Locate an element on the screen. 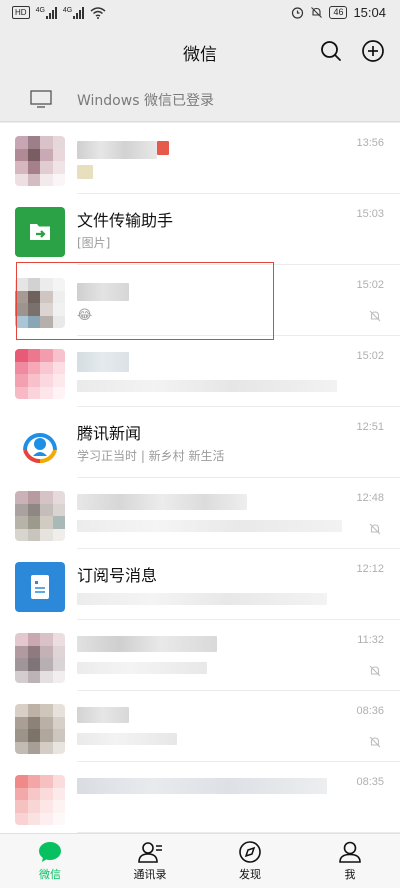 Image resolution: width=400 pixels, height=888 pixels. chat-item: 08:36 is located at coordinates (200, 726).